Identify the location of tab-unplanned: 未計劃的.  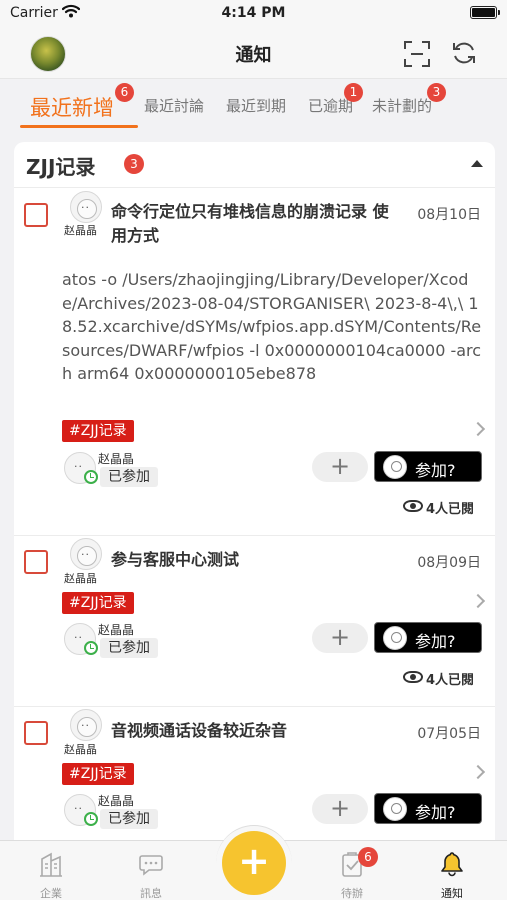
(402, 105).